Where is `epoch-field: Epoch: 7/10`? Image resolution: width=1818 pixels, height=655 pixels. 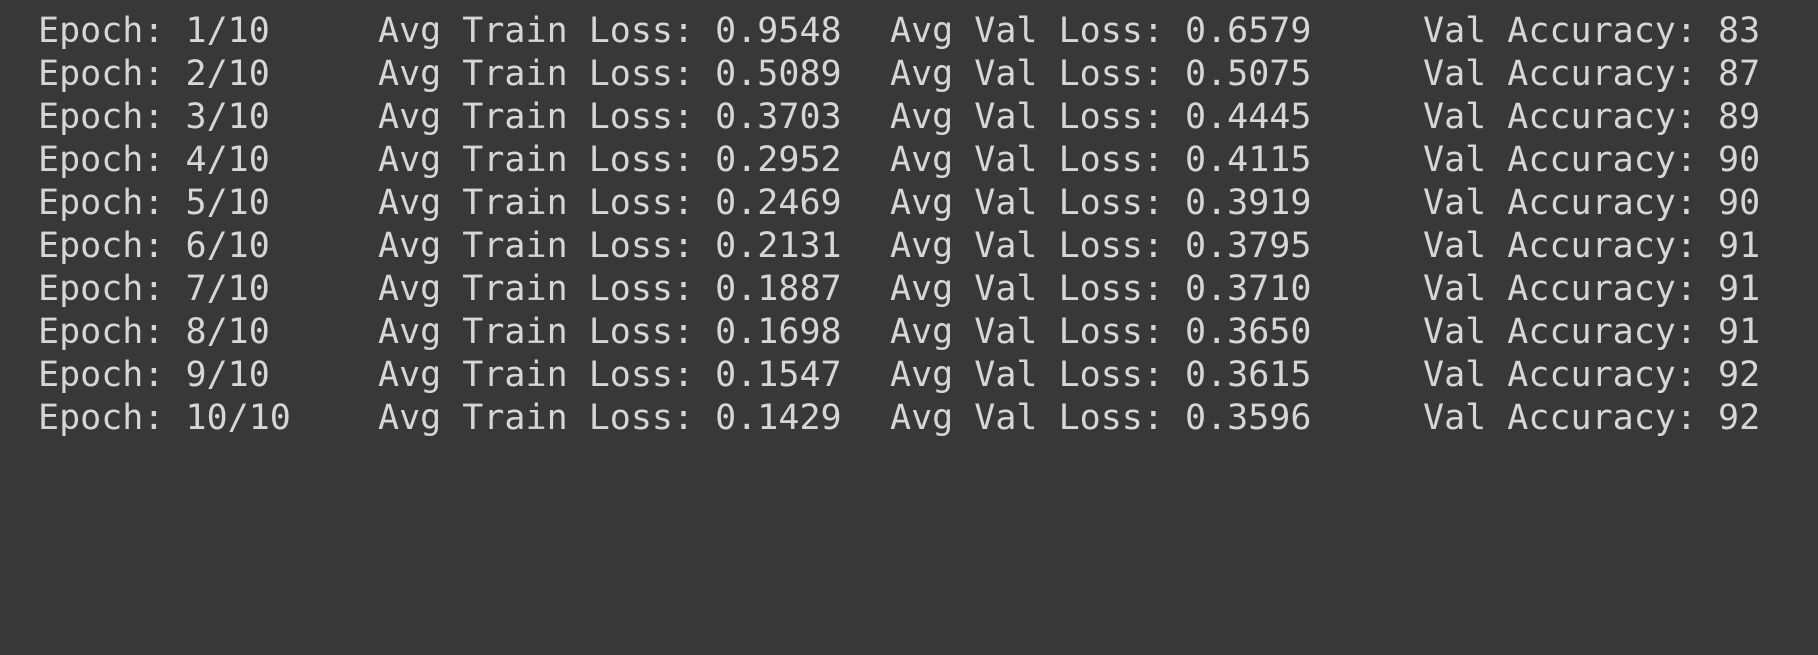
epoch-field: Epoch: 7/10 is located at coordinates (154, 289).